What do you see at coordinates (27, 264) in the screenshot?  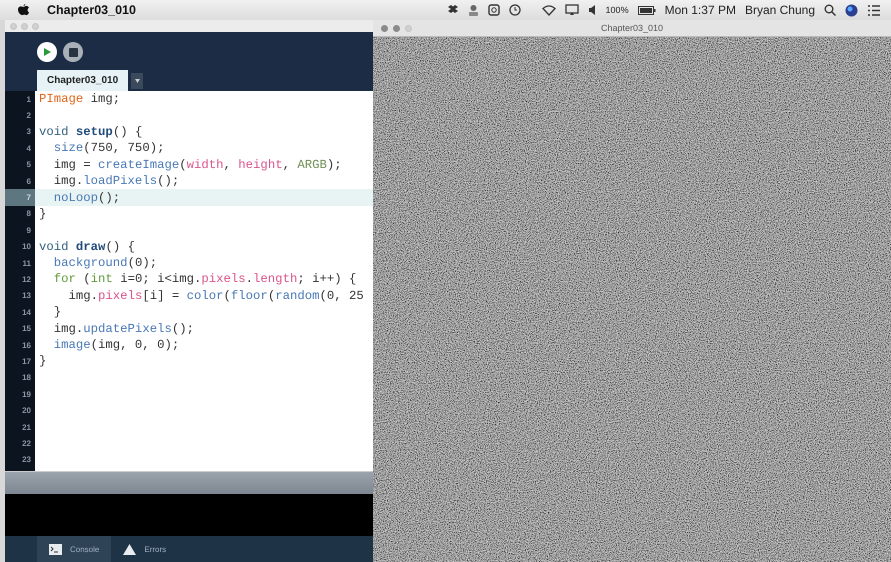 I see `line-number: 11` at bounding box center [27, 264].